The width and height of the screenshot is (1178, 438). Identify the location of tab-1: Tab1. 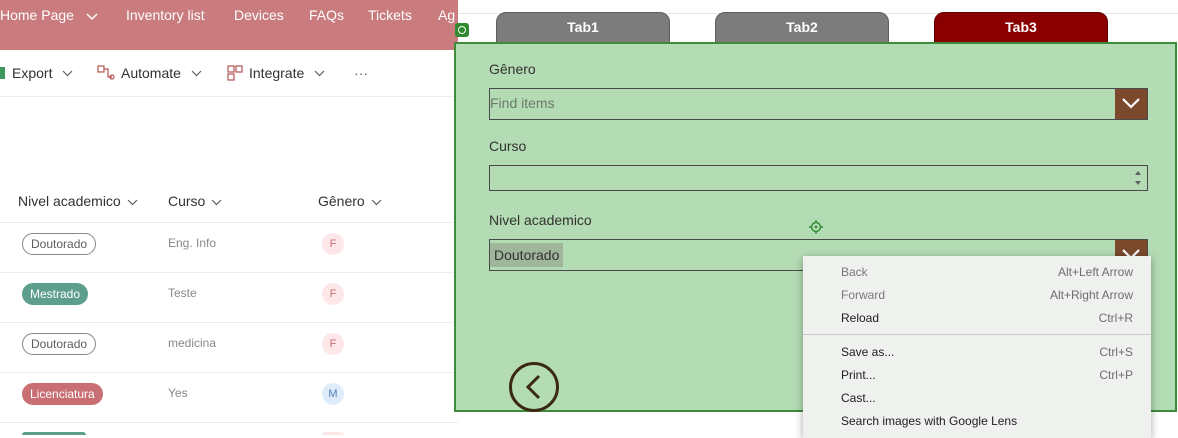
(583, 27).